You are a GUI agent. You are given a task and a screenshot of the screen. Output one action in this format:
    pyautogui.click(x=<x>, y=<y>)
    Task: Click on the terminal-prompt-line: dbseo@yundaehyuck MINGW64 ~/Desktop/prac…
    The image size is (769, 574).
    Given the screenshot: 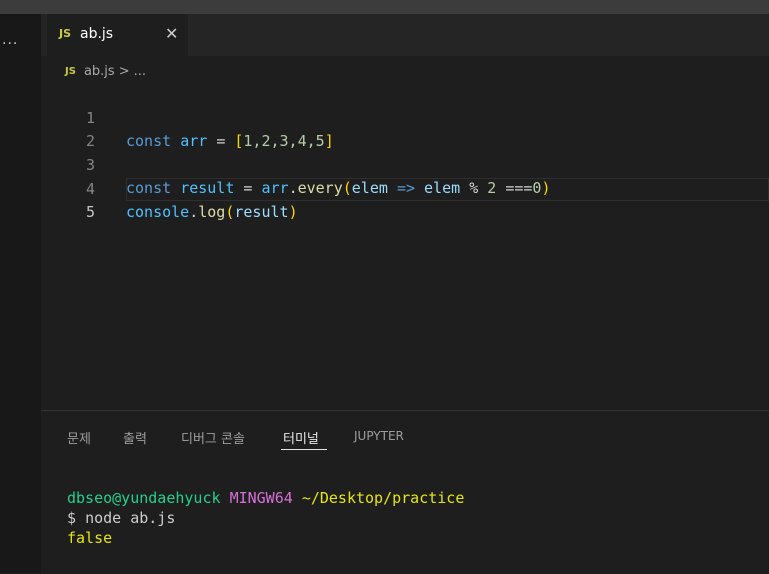 What is the action you would take?
    pyautogui.click(x=265, y=498)
    